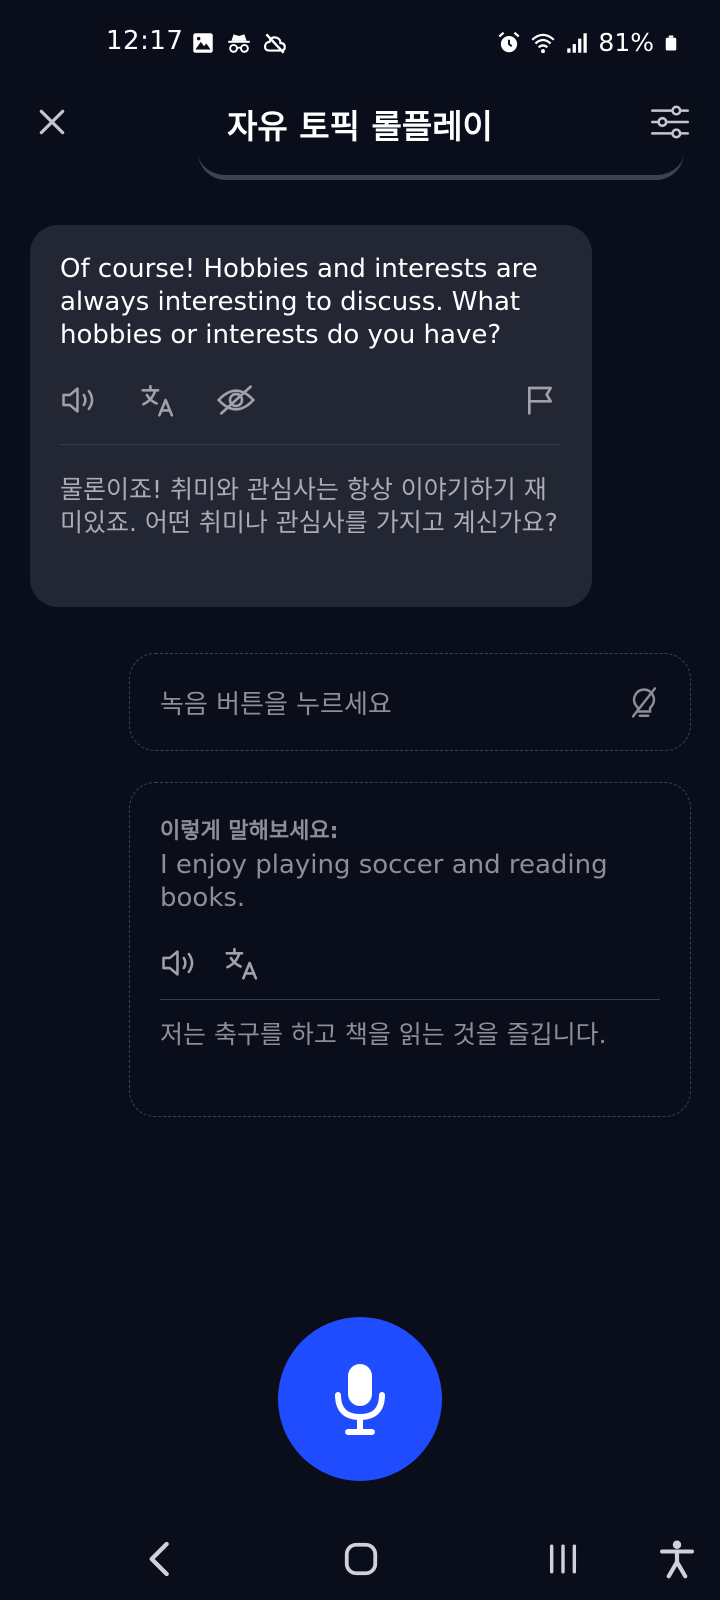 Image resolution: width=720 pixels, height=1600 pixels. I want to click on wifi-icon, so click(543, 43).